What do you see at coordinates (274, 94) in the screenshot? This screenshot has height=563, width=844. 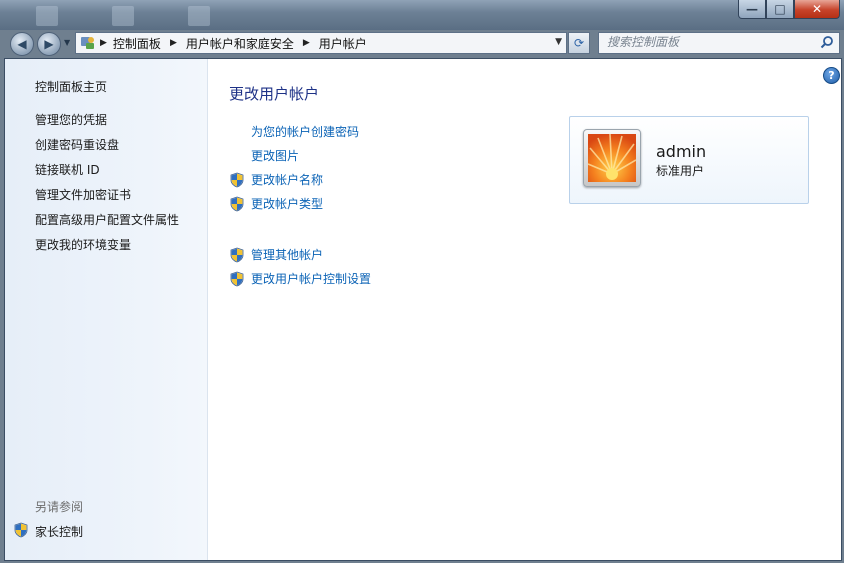 I see `page-title: 更改用户帐户` at bounding box center [274, 94].